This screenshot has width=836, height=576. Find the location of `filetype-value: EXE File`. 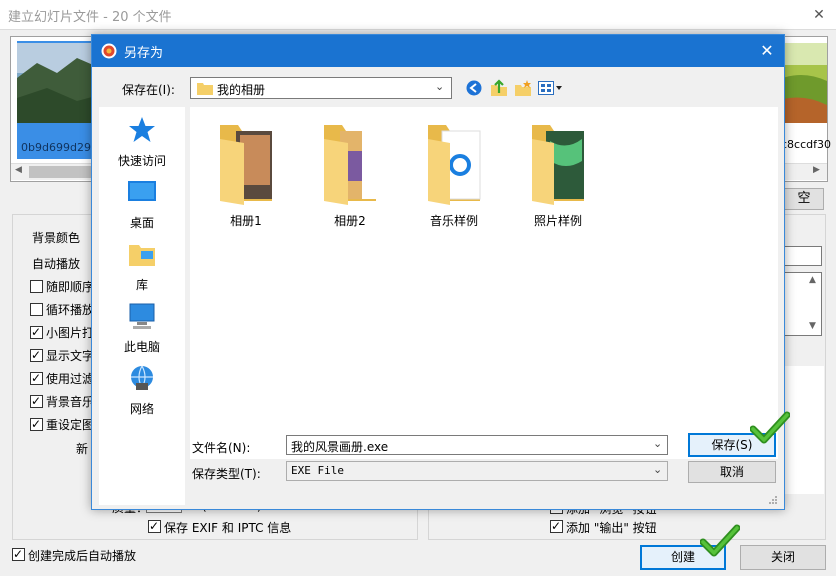

filetype-value: EXE File is located at coordinates (317, 470).